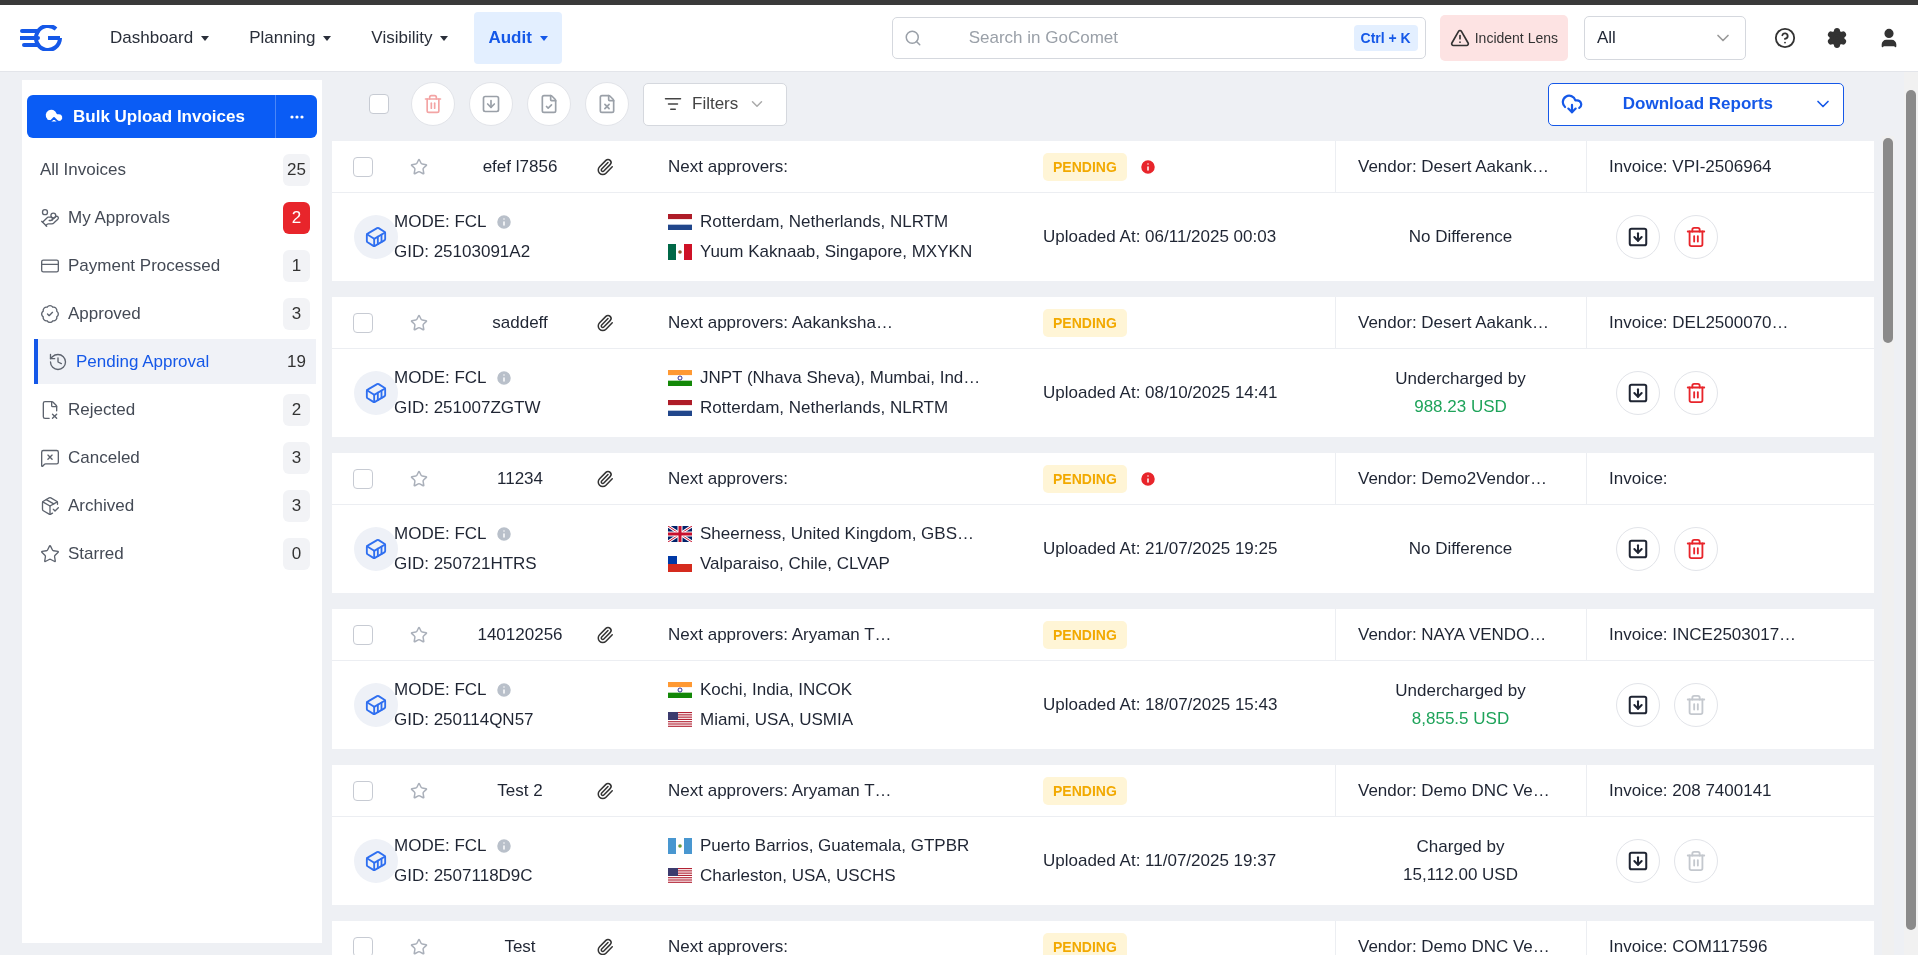 This screenshot has width=1918, height=955. What do you see at coordinates (290, 38) in the screenshot?
I see `nav-tab: Planning` at bounding box center [290, 38].